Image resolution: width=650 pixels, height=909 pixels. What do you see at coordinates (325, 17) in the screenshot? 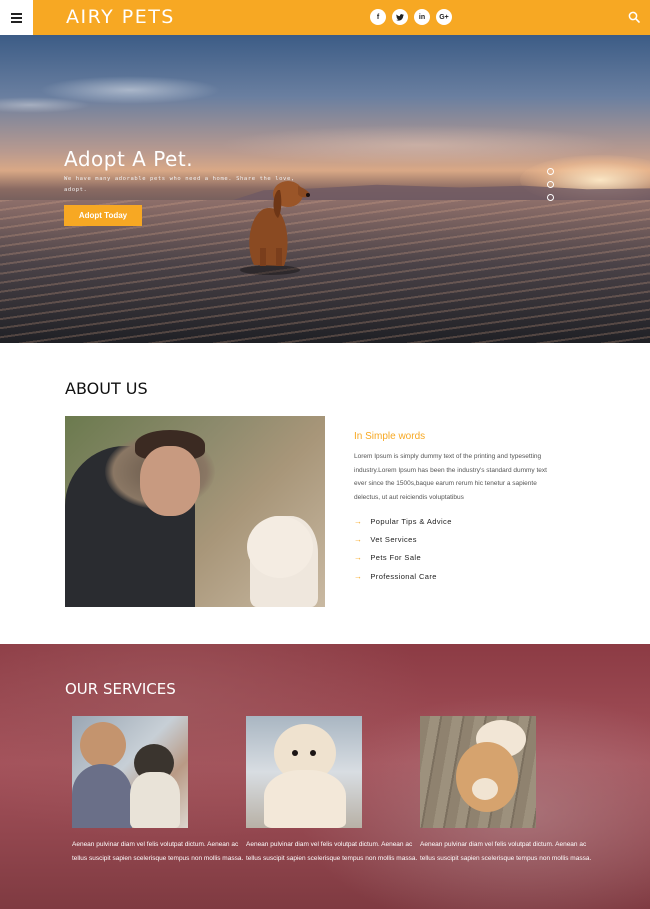
I see `site-header: AIRY PETS f in G+` at bounding box center [325, 17].